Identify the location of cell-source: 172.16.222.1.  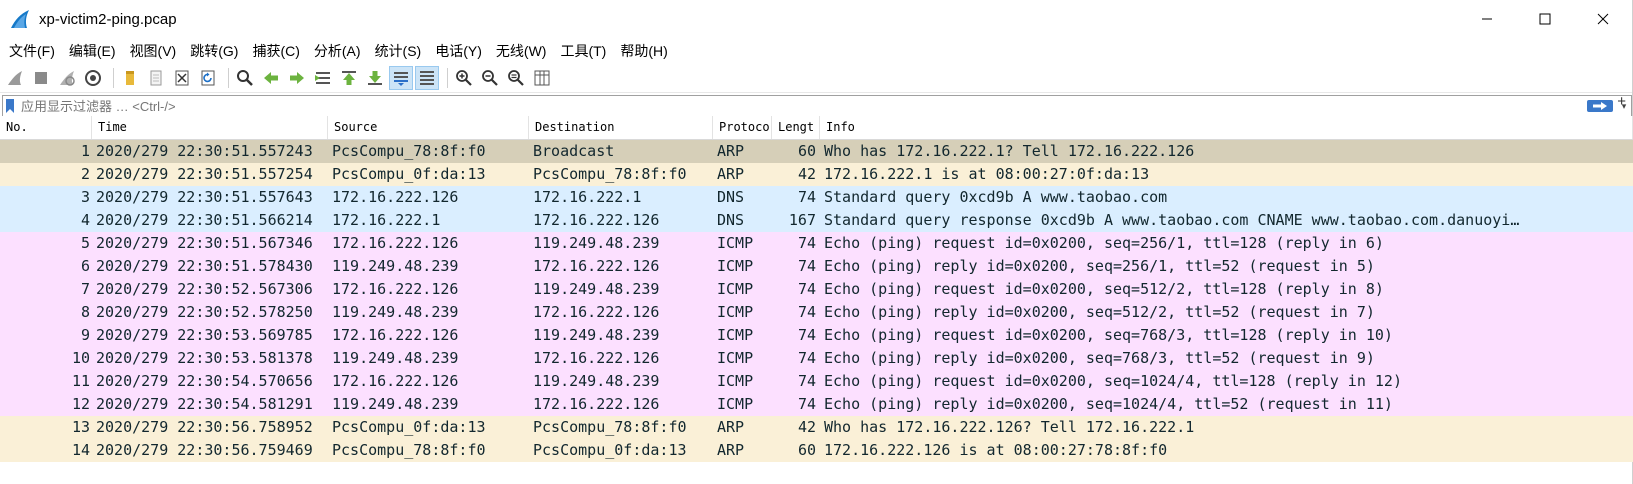
(386, 220).